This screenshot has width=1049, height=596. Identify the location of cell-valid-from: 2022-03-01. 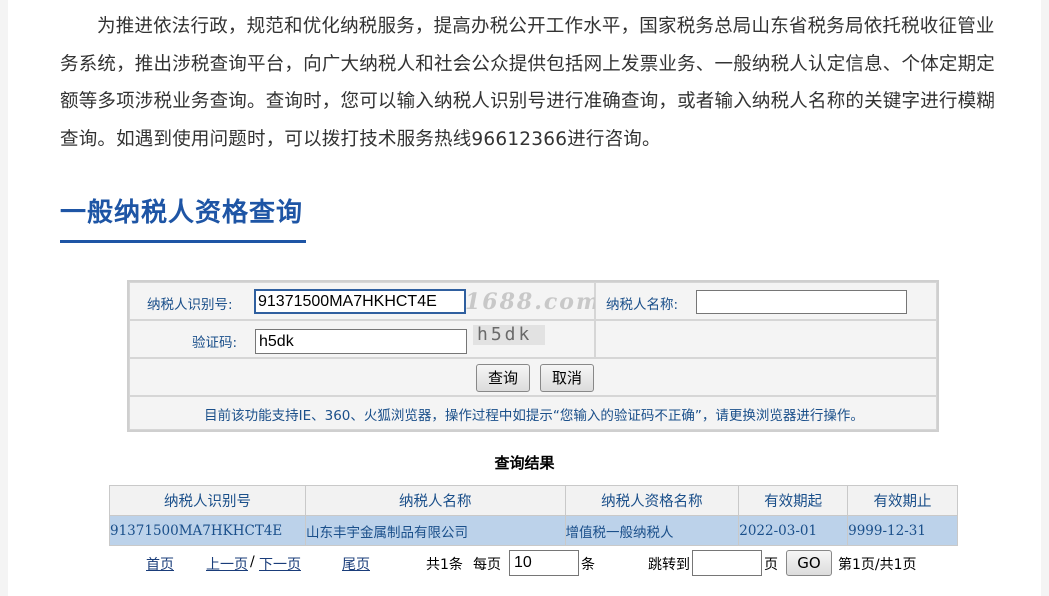
(793, 530).